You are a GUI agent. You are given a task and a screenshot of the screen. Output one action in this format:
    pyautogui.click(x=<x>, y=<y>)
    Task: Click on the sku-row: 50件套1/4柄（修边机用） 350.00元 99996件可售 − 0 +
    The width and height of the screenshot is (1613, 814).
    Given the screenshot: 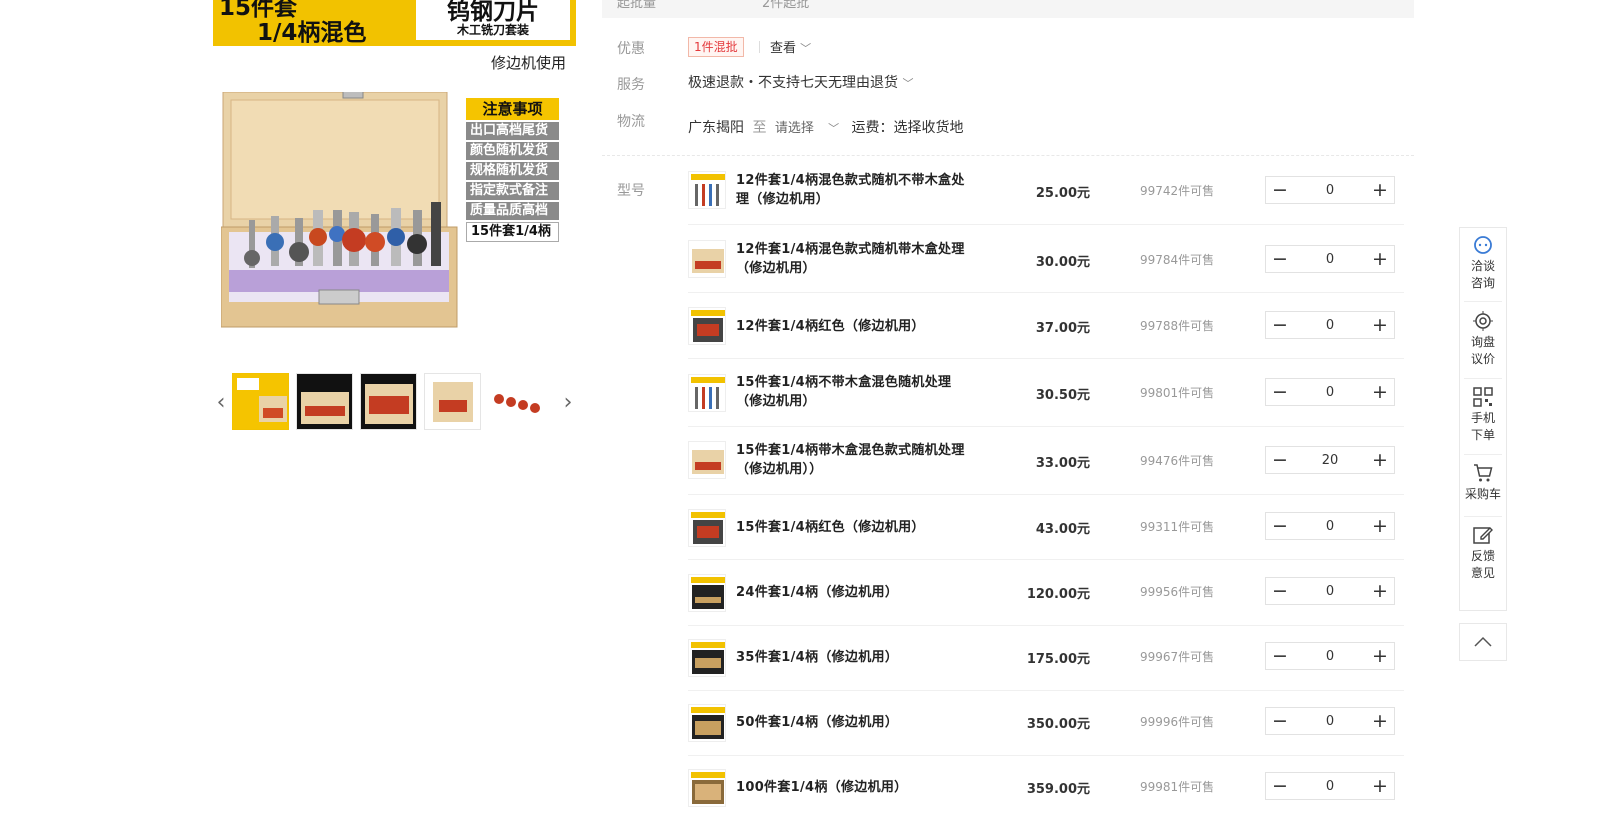 What is the action you would take?
    pyautogui.click(x=1046, y=723)
    